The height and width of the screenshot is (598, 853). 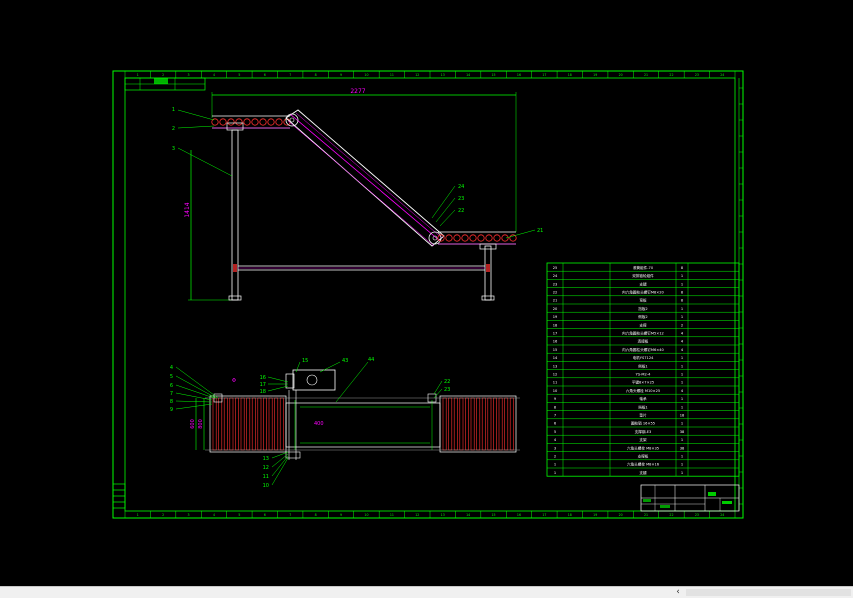 I want to click on dim-text-width-main: 600, so click(x=193, y=424).